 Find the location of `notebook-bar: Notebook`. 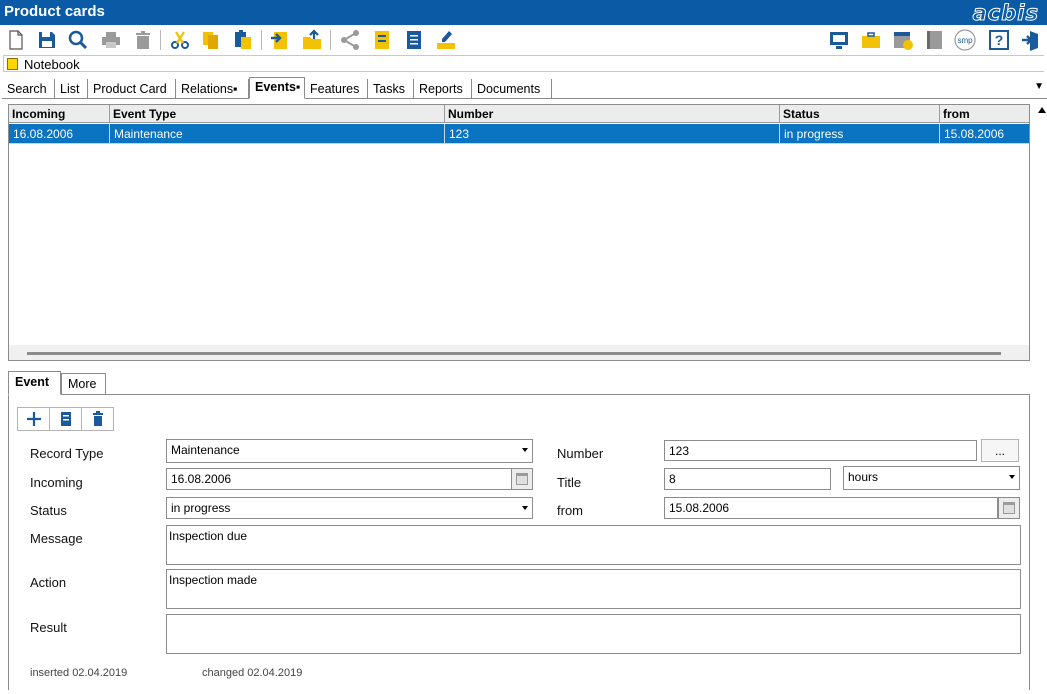

notebook-bar: Notebook is located at coordinates (523, 63).